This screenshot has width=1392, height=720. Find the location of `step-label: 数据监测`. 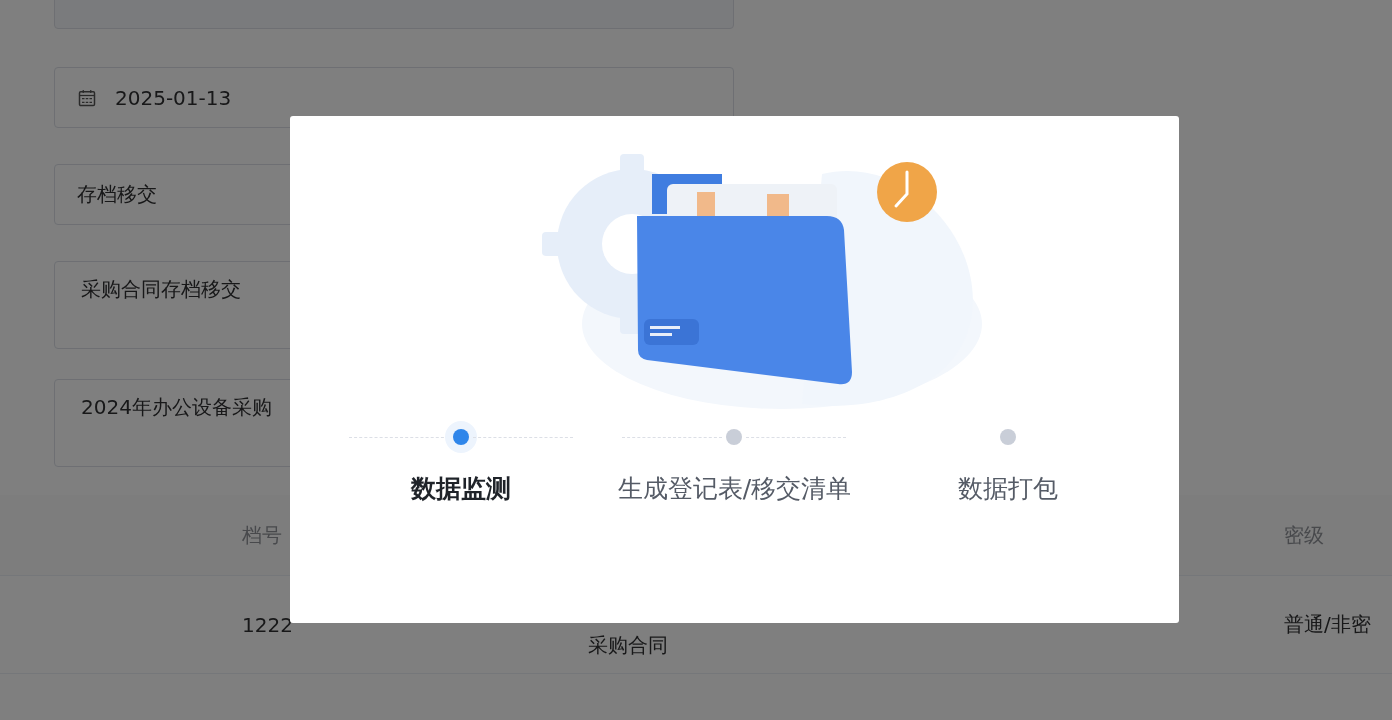

step-label: 数据监测 is located at coordinates (461, 489).